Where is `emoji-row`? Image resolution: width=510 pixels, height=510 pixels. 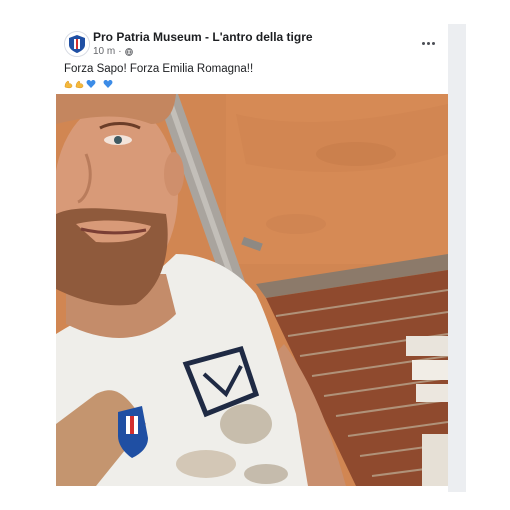 emoji-row is located at coordinates (88, 84).